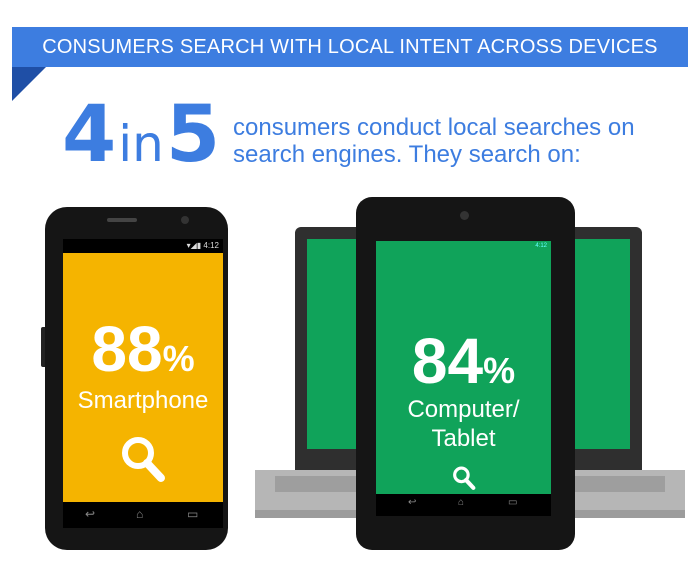 The height and width of the screenshot is (571, 700). I want to click on phone-status-bar: ▾◢▮ 4:12, so click(143, 246).